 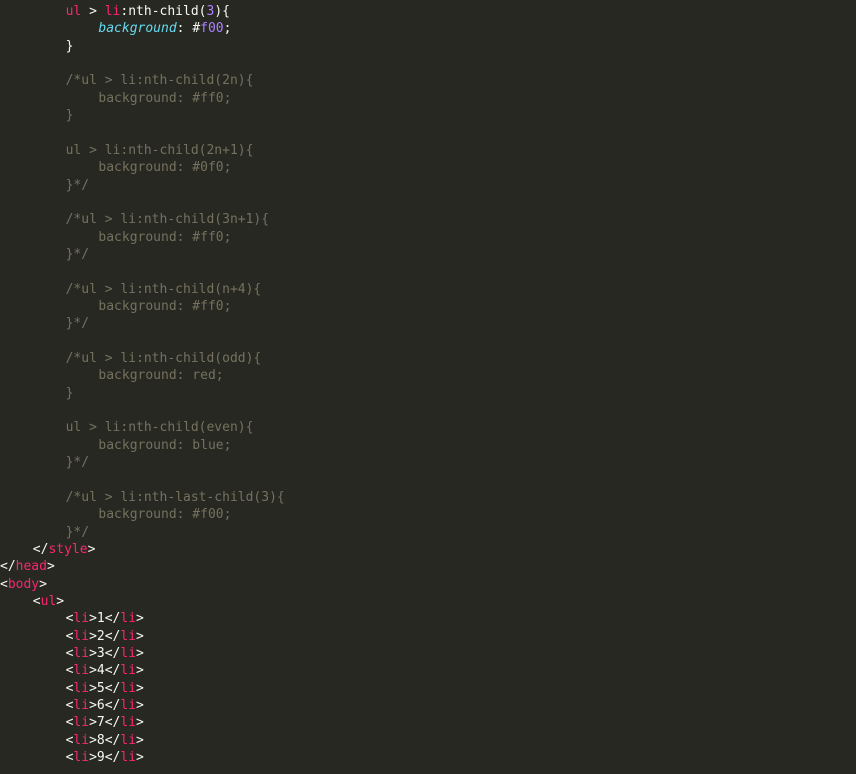 I want to click on code-line: ul > li:nth-child(even){, so click(x=160, y=427).